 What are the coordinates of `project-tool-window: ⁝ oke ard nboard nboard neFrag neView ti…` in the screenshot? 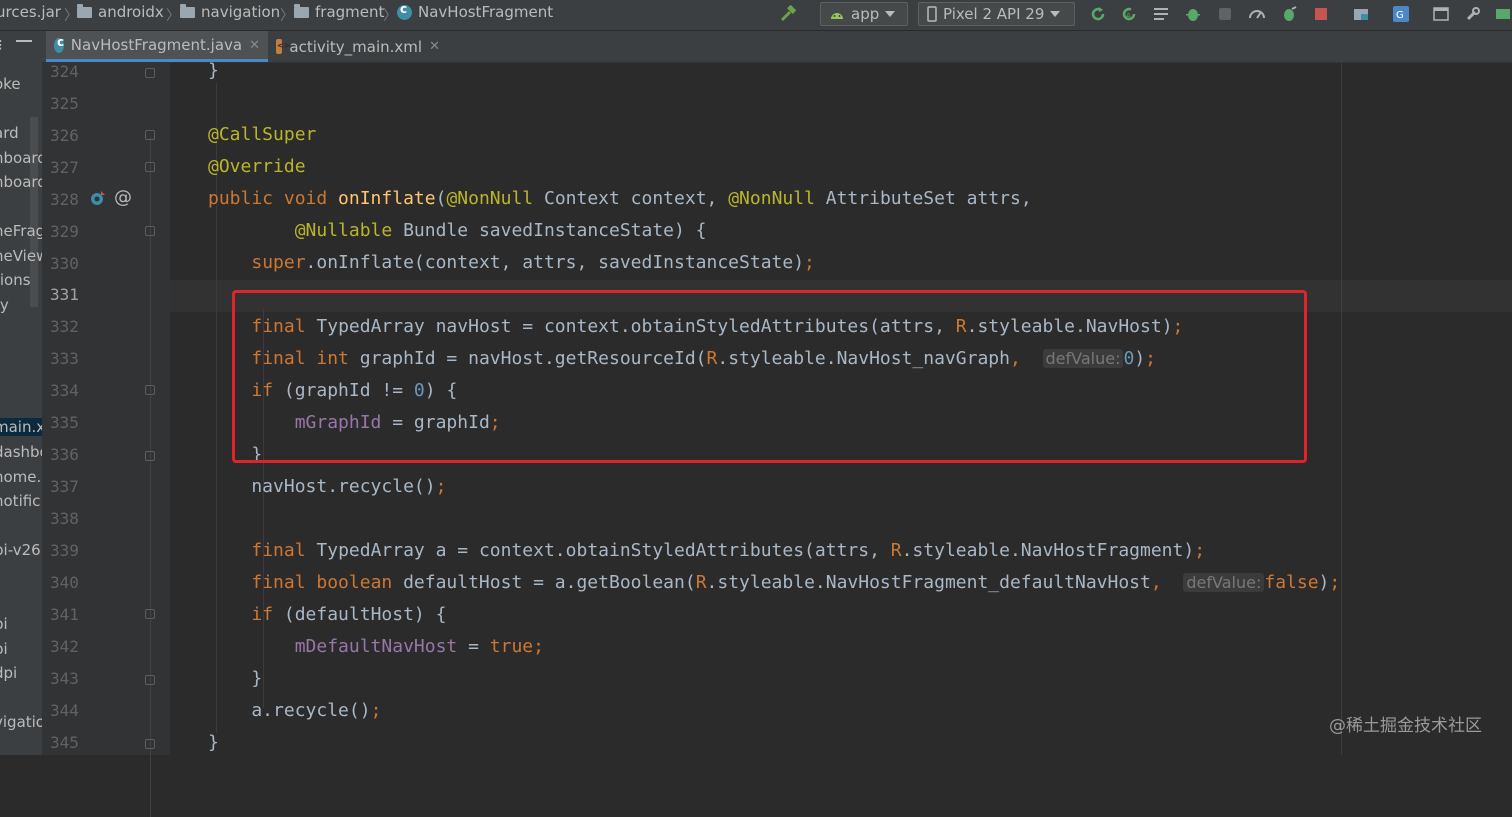 It's located at (21, 393).